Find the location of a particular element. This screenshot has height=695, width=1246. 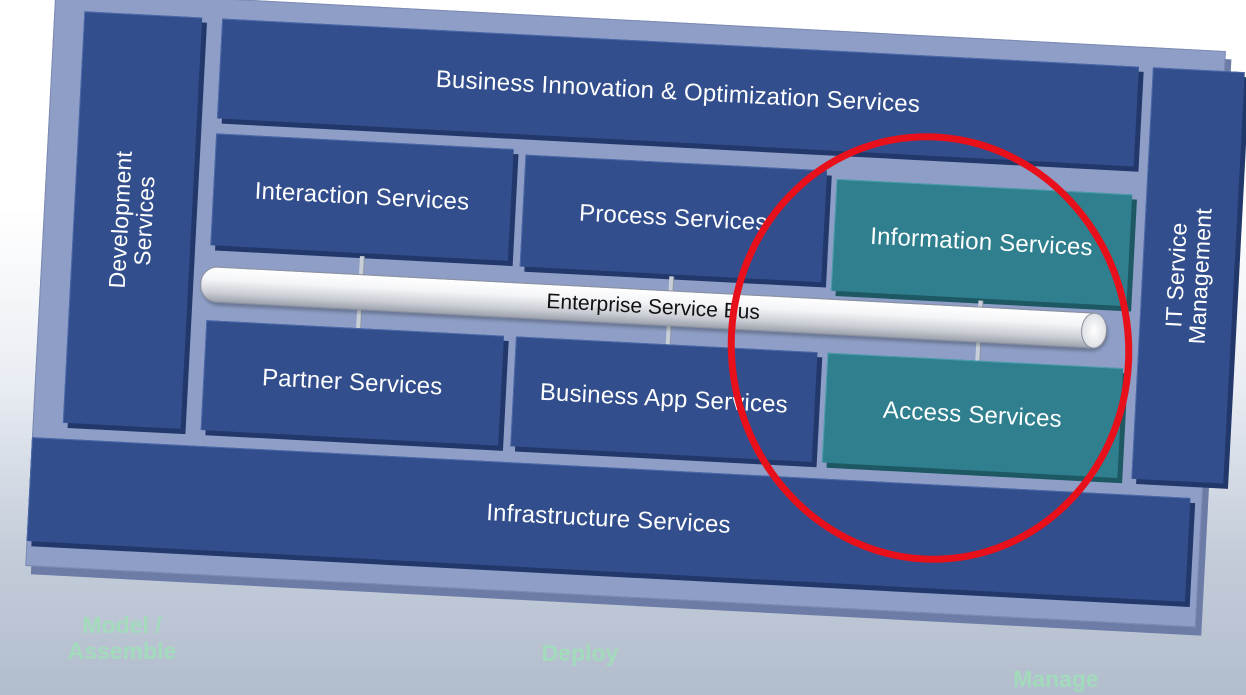

infrastructure-services-label: Infrastructure Services is located at coordinates (608, 519).